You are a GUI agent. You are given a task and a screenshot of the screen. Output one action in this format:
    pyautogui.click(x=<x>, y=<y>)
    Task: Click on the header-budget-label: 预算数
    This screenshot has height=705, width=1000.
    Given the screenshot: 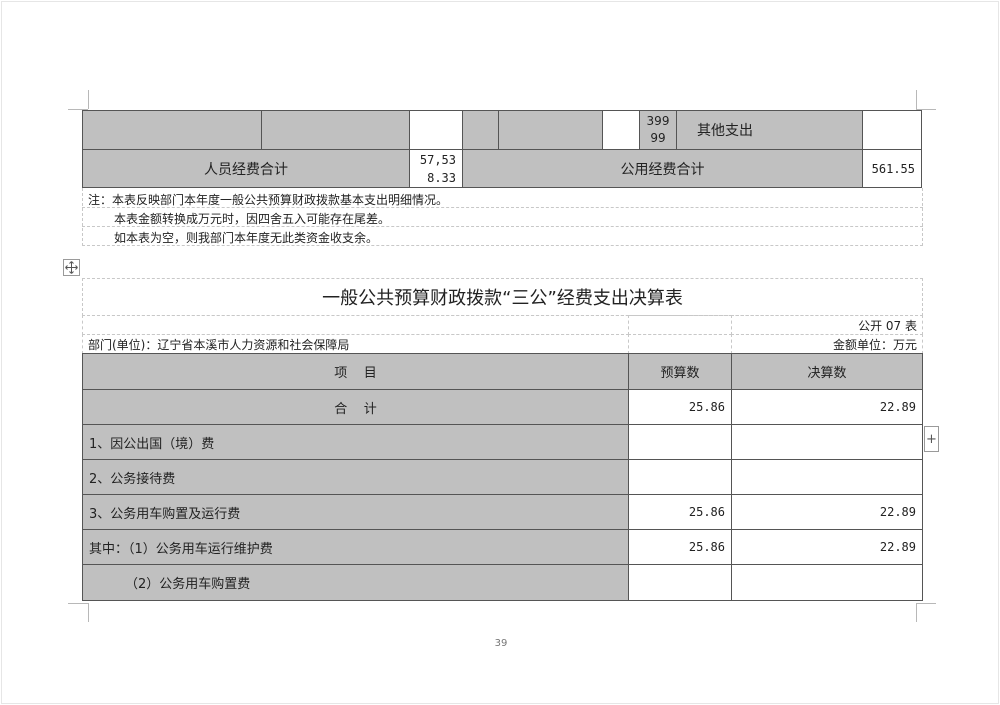 What is the action you would take?
    pyautogui.click(x=680, y=373)
    